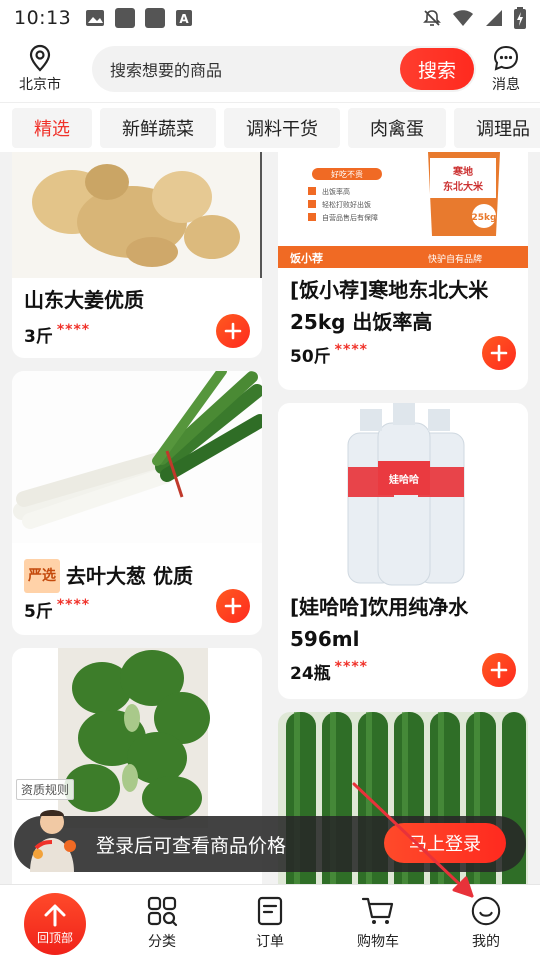 The height and width of the screenshot is (960, 540). Describe the element at coordinates (54, 937) in the screenshot. I see `back-to-top-label: 回顶部` at that location.